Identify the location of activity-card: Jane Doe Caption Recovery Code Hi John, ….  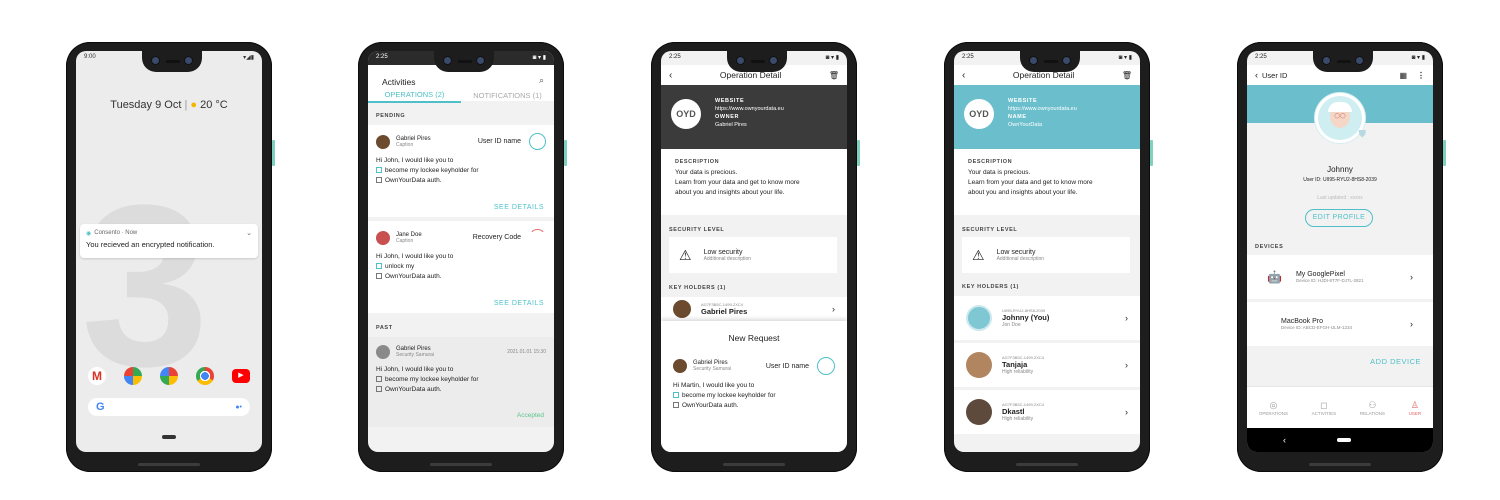
(461, 267).